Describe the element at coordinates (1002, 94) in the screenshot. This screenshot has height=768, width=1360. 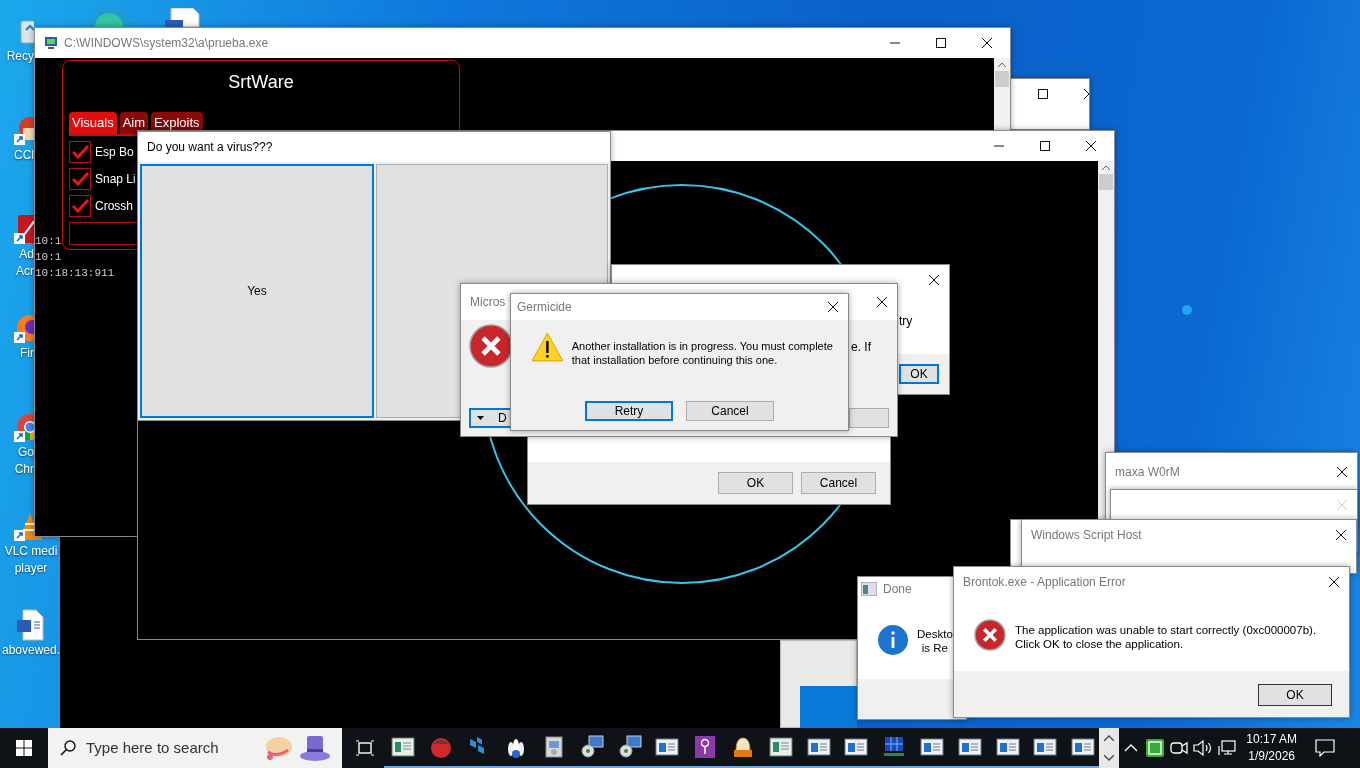
I see `scrollbar` at that location.